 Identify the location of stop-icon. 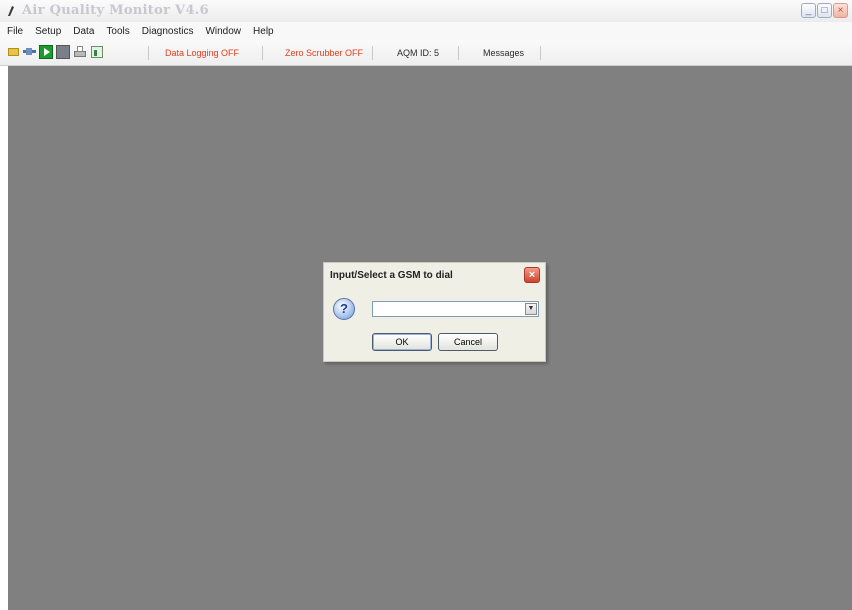
(63, 52).